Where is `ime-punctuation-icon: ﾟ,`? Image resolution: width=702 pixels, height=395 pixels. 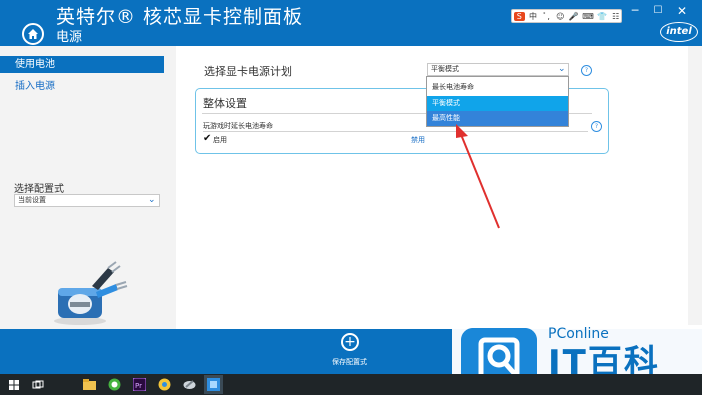 ime-punctuation-icon: ﾟ, is located at coordinates (546, 16).